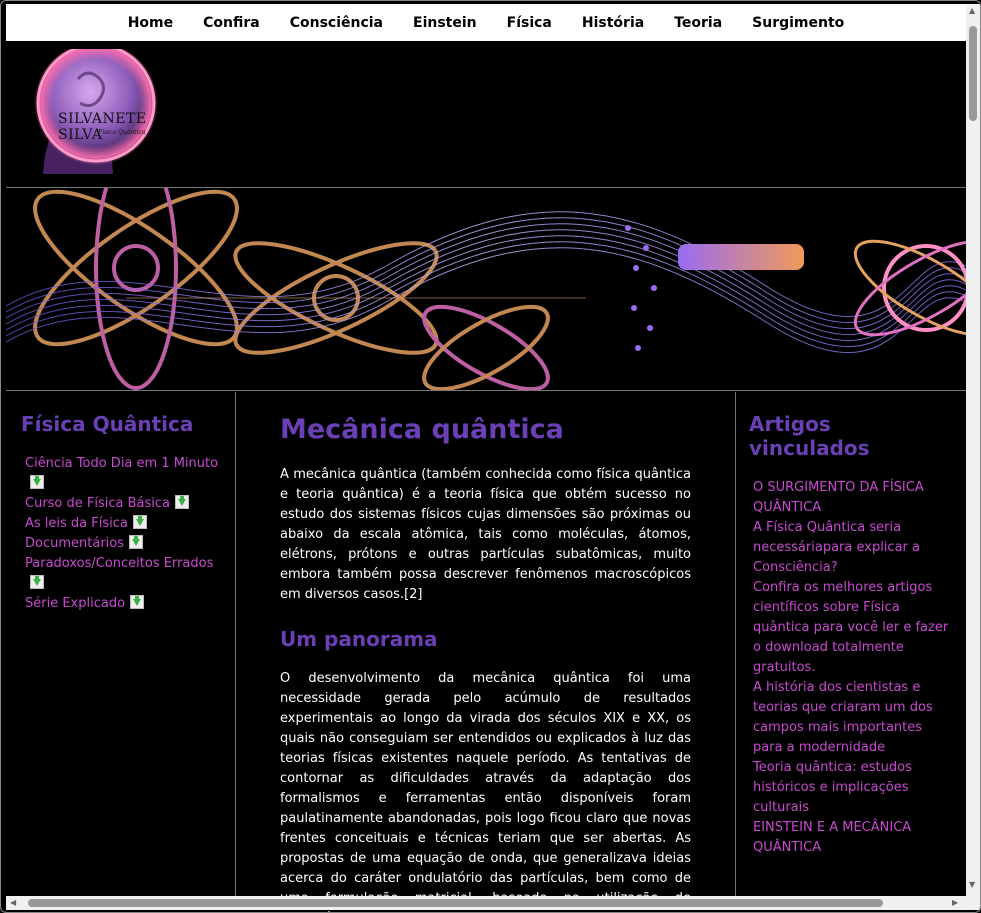 This screenshot has height=913, width=981. What do you see at coordinates (973, 73) in the screenshot?
I see `vertical-scroll-thumb` at bounding box center [973, 73].